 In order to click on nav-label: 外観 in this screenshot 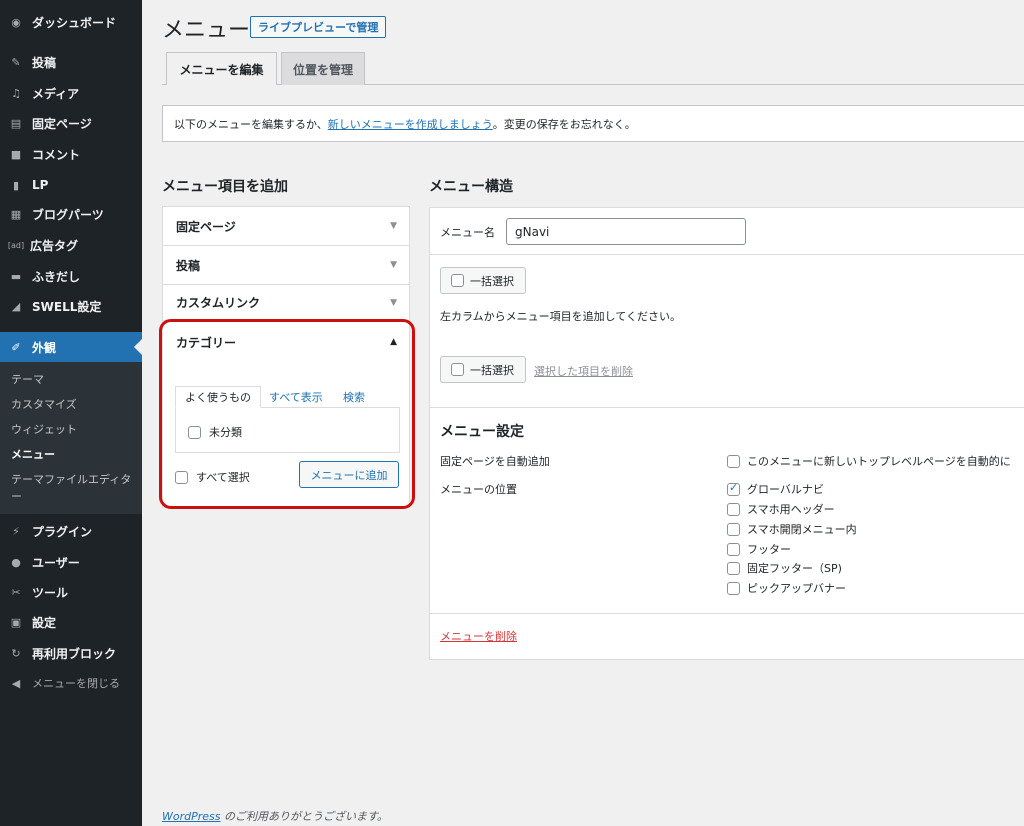, I will do `click(44, 347)`.